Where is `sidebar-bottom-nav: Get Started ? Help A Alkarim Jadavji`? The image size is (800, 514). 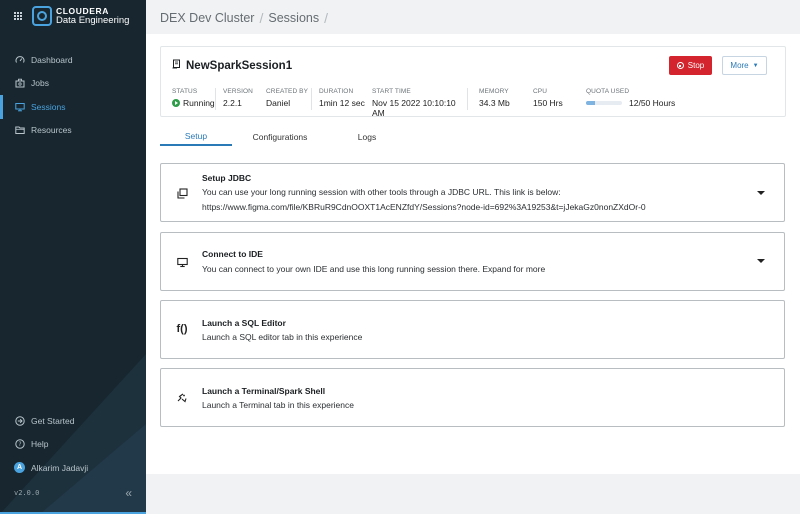 sidebar-bottom-nav: Get Started ? Help A Alkarim Jadavji is located at coordinates (73, 444).